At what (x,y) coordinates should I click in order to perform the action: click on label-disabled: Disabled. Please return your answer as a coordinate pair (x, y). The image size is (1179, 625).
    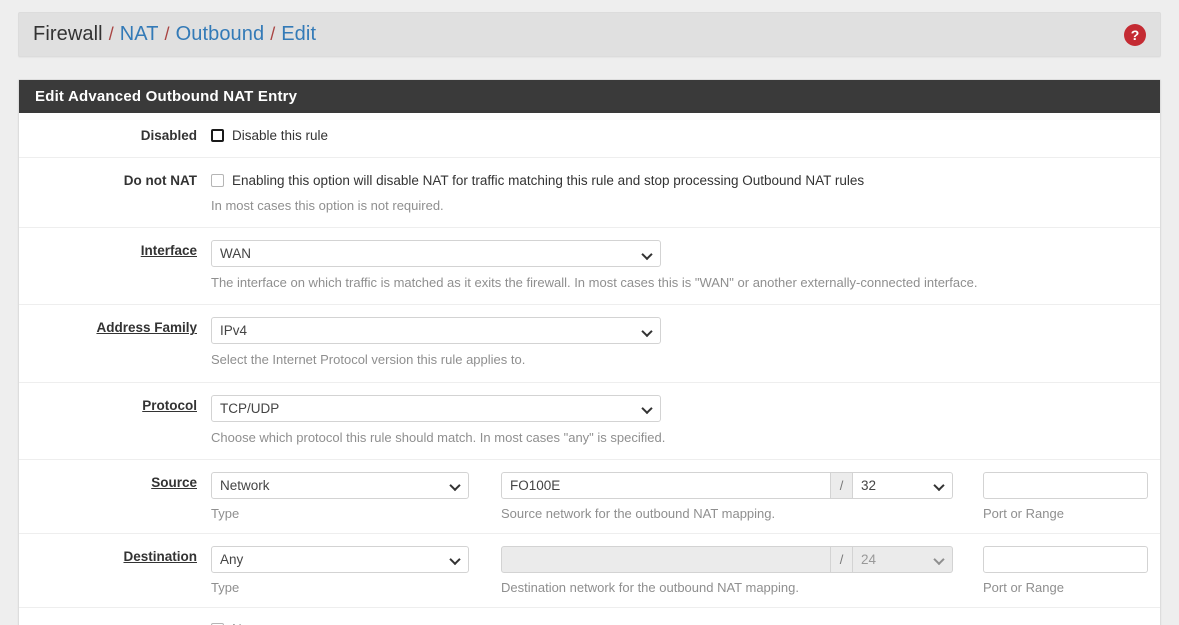
    Looking at the image, I should click on (168, 135).